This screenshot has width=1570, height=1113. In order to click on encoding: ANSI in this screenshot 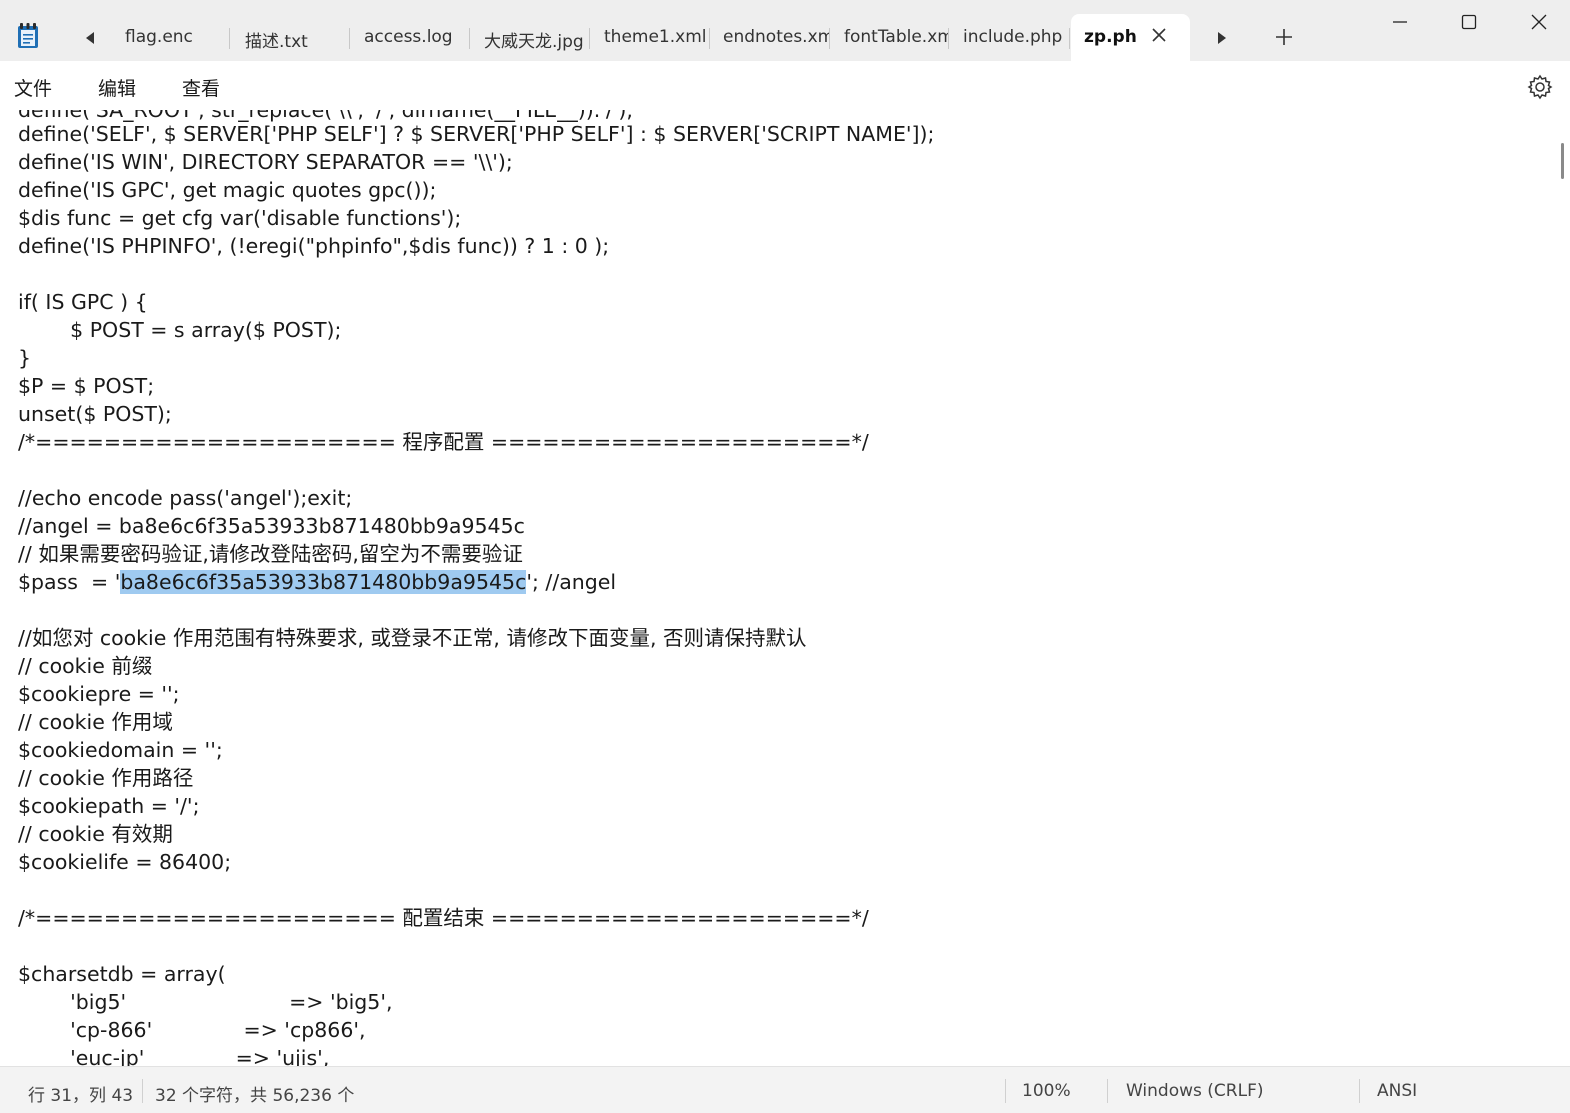, I will do `click(1397, 1091)`.